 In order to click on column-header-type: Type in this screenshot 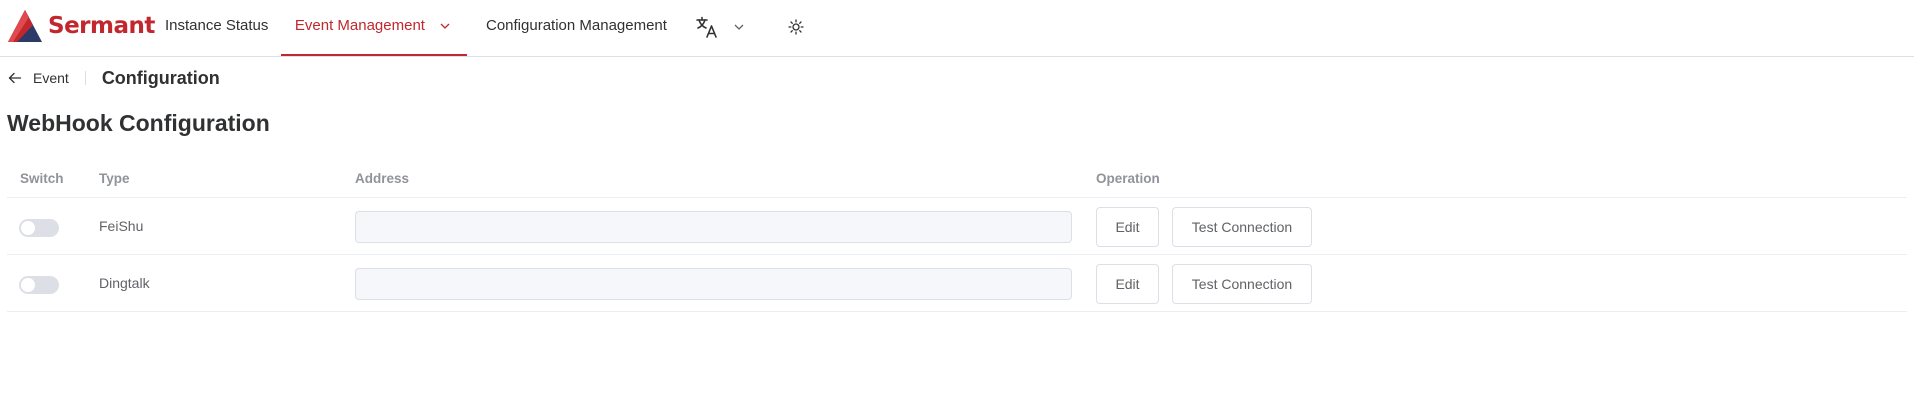, I will do `click(114, 178)`.